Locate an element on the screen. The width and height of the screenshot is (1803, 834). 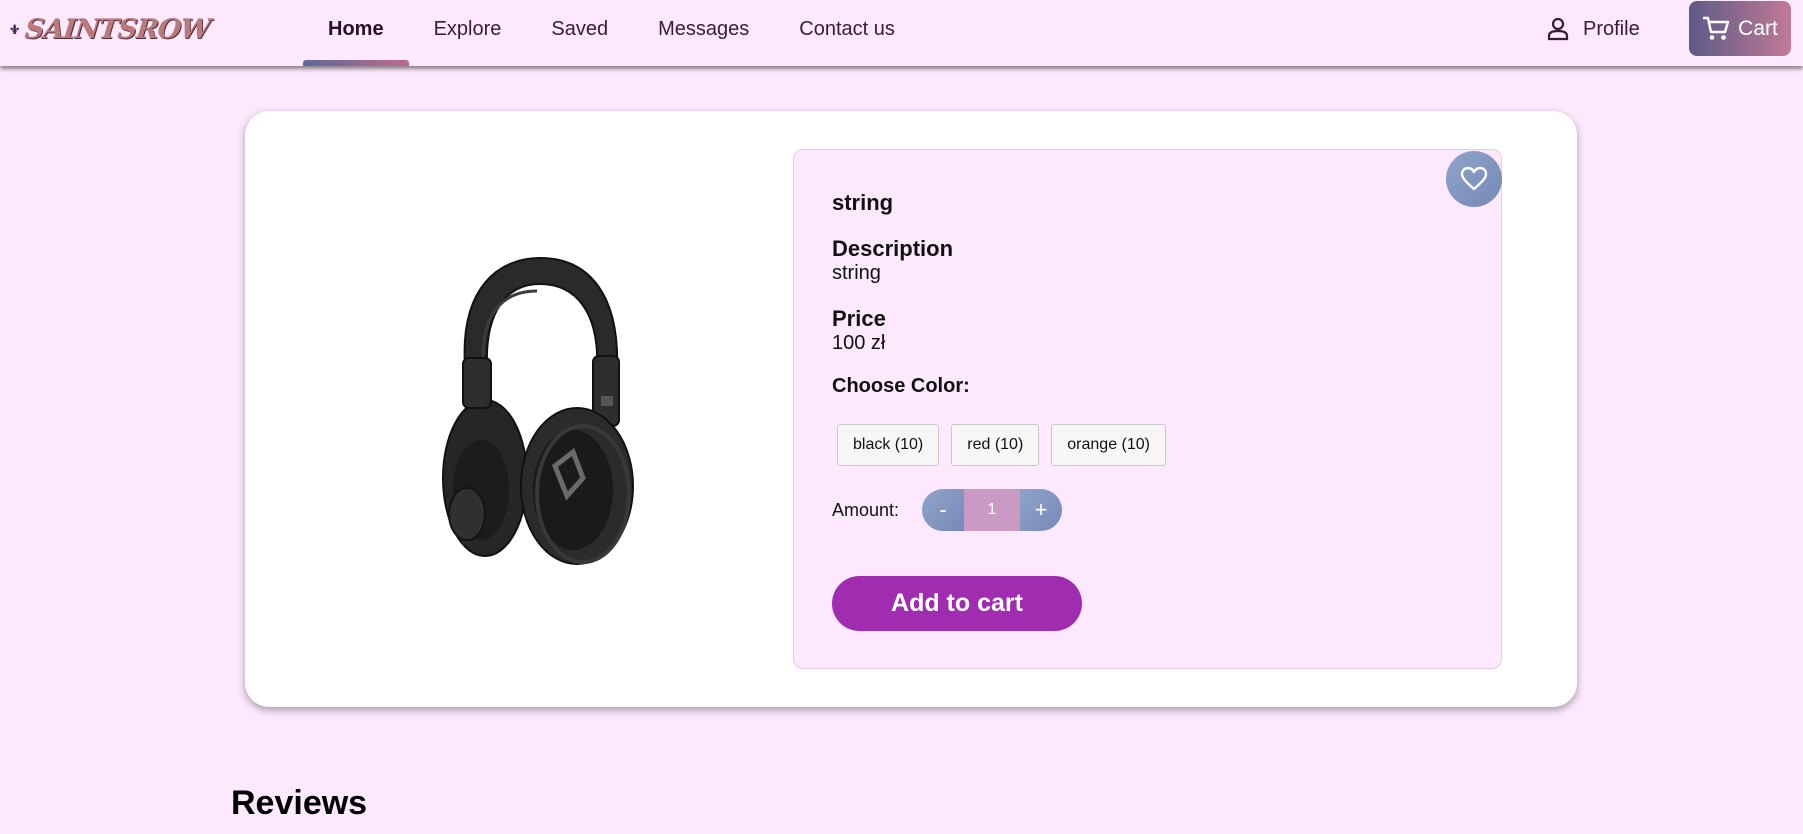
description-text: string is located at coordinates (856, 273).